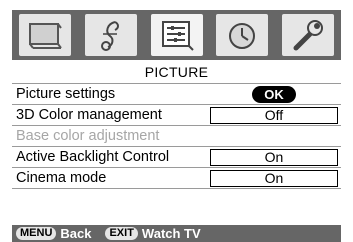 This screenshot has height=242, width=353. Describe the element at coordinates (61, 178) in the screenshot. I see `menu-item-label: Cinema mode` at that location.